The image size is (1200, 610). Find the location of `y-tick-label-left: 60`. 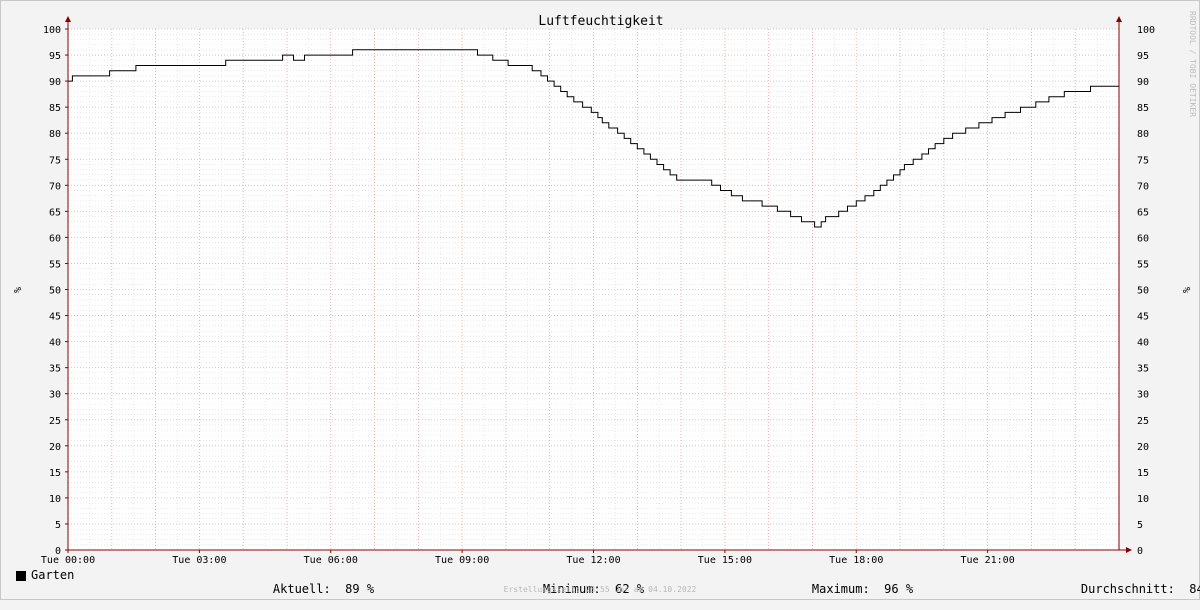

y-tick-label-left: 60 is located at coordinates (55, 238).